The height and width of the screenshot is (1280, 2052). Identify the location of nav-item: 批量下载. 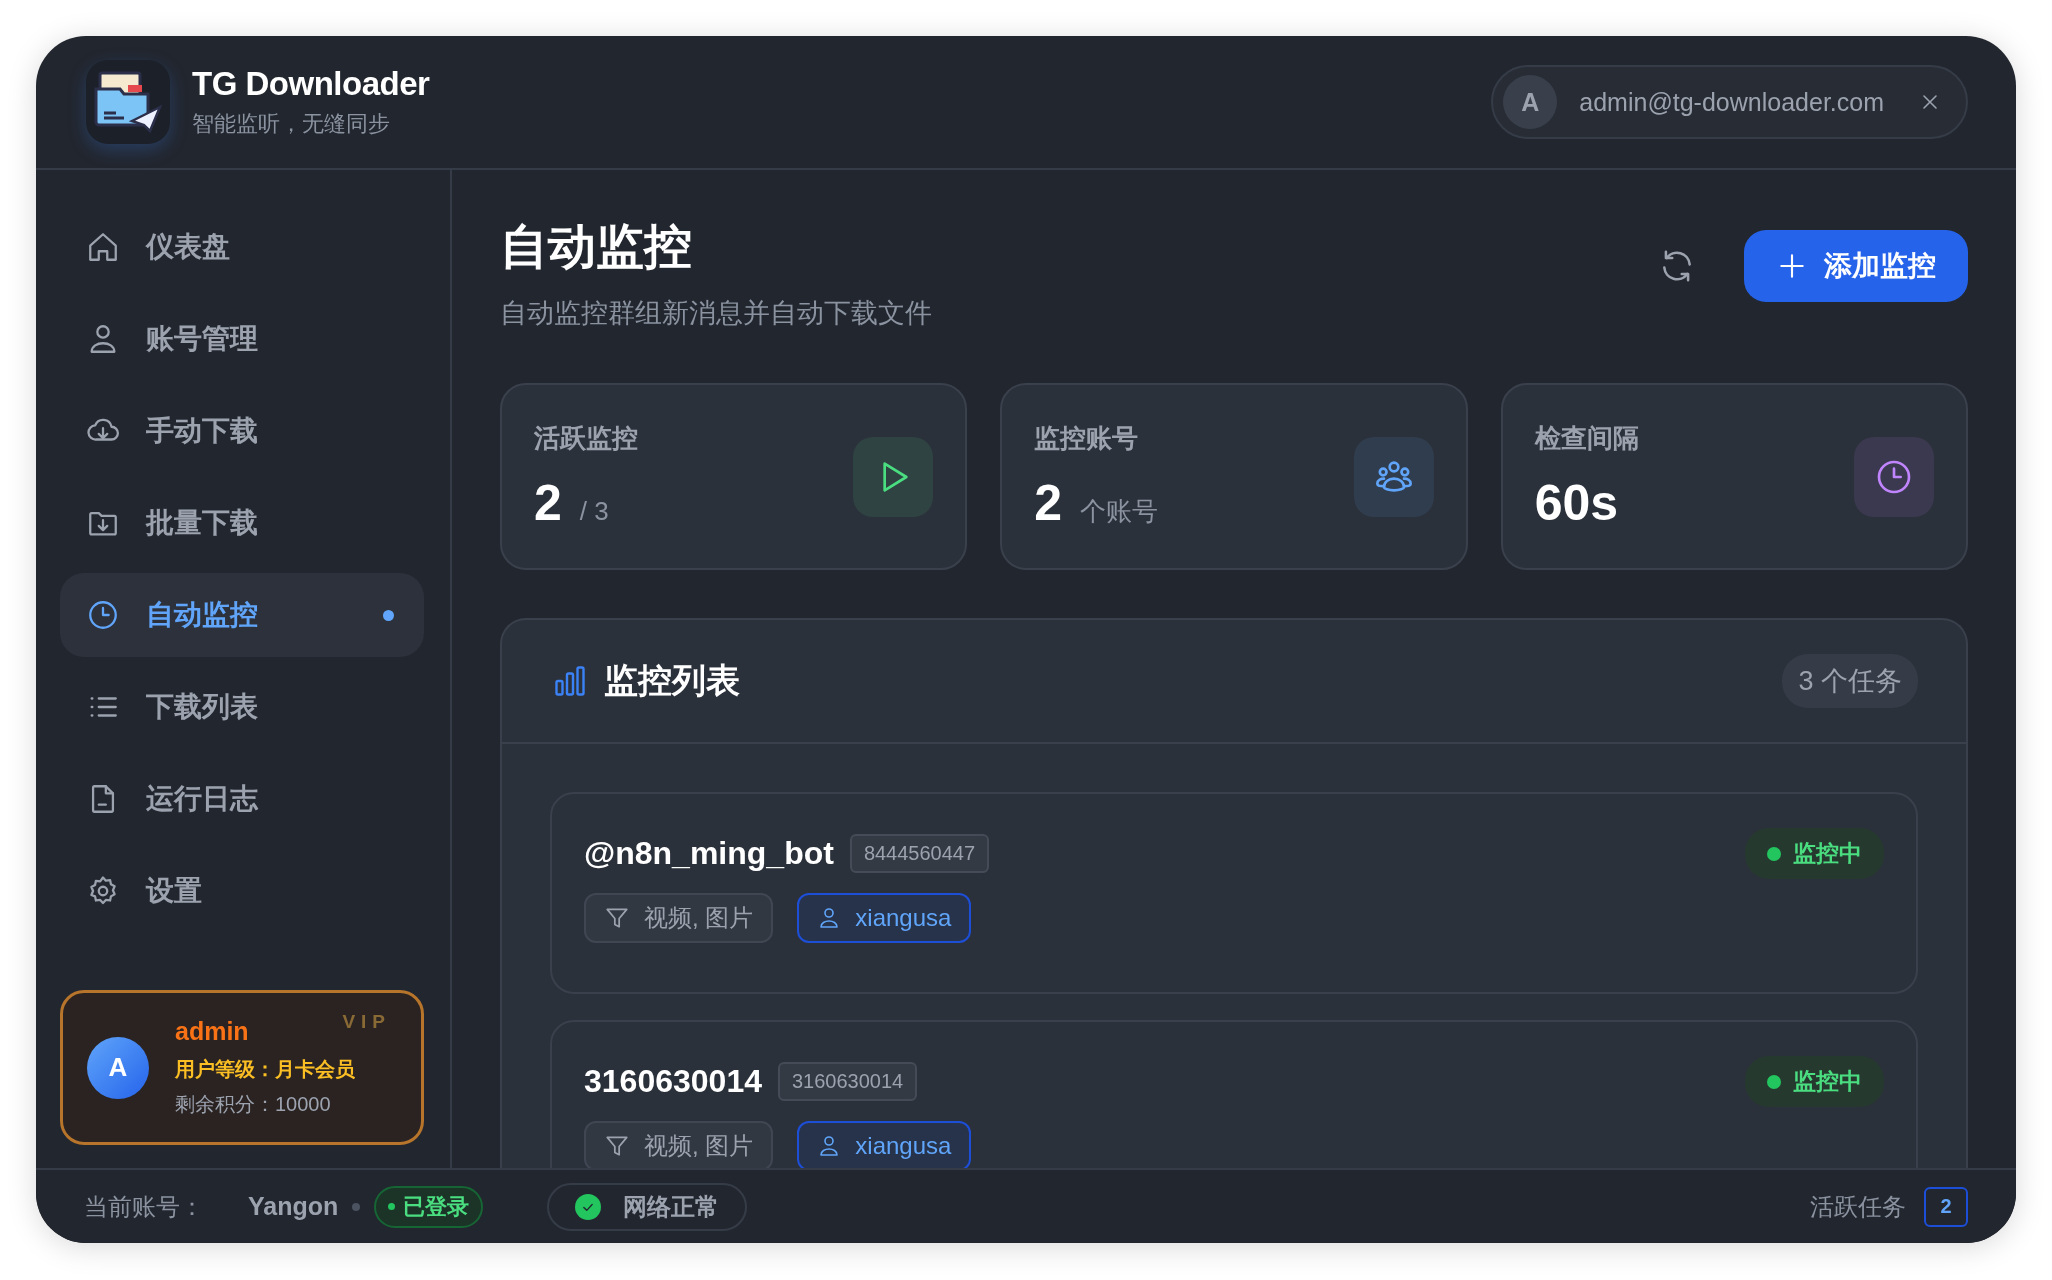
(242, 523).